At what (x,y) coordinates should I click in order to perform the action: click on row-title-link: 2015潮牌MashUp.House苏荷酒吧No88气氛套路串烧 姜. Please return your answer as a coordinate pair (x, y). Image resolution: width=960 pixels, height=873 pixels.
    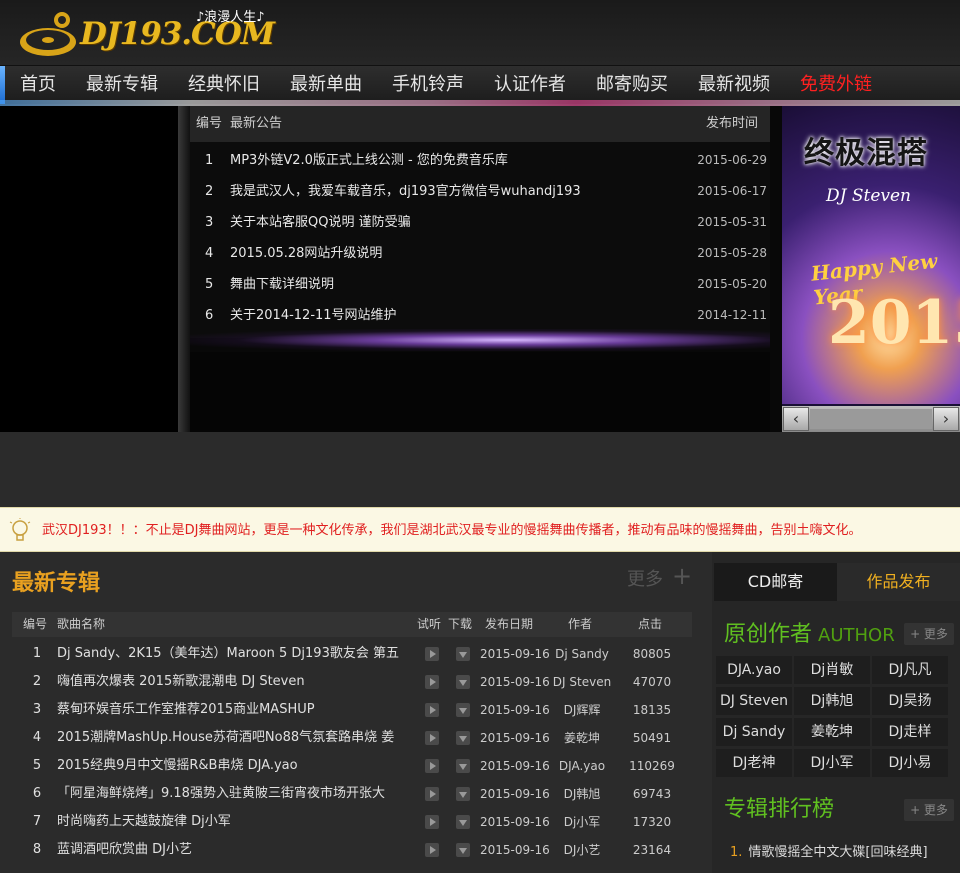
    Looking at the image, I should click on (233, 738).